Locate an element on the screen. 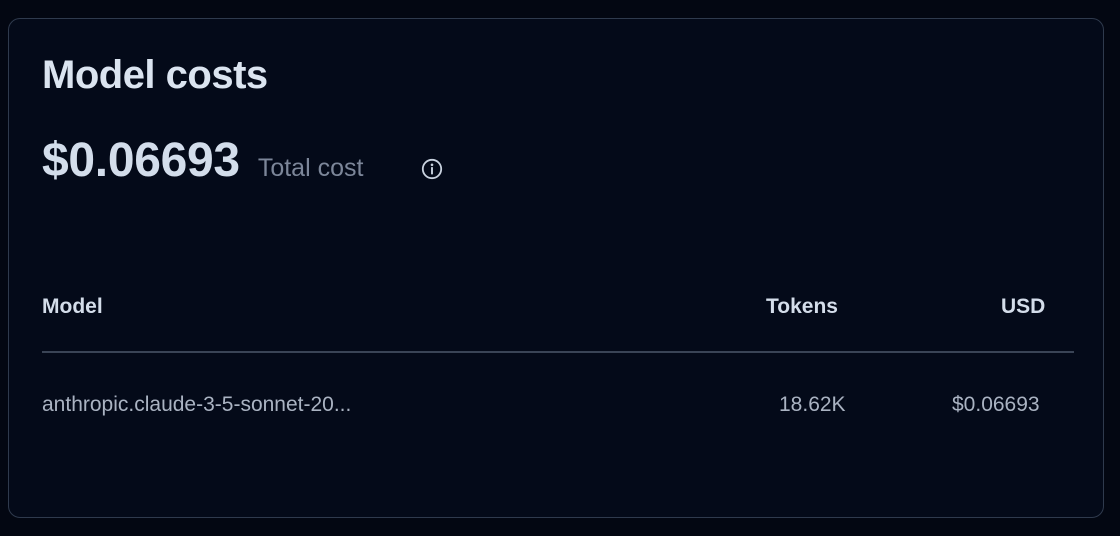  total-cost-row: $0.06693 Total cost is located at coordinates (202, 165).